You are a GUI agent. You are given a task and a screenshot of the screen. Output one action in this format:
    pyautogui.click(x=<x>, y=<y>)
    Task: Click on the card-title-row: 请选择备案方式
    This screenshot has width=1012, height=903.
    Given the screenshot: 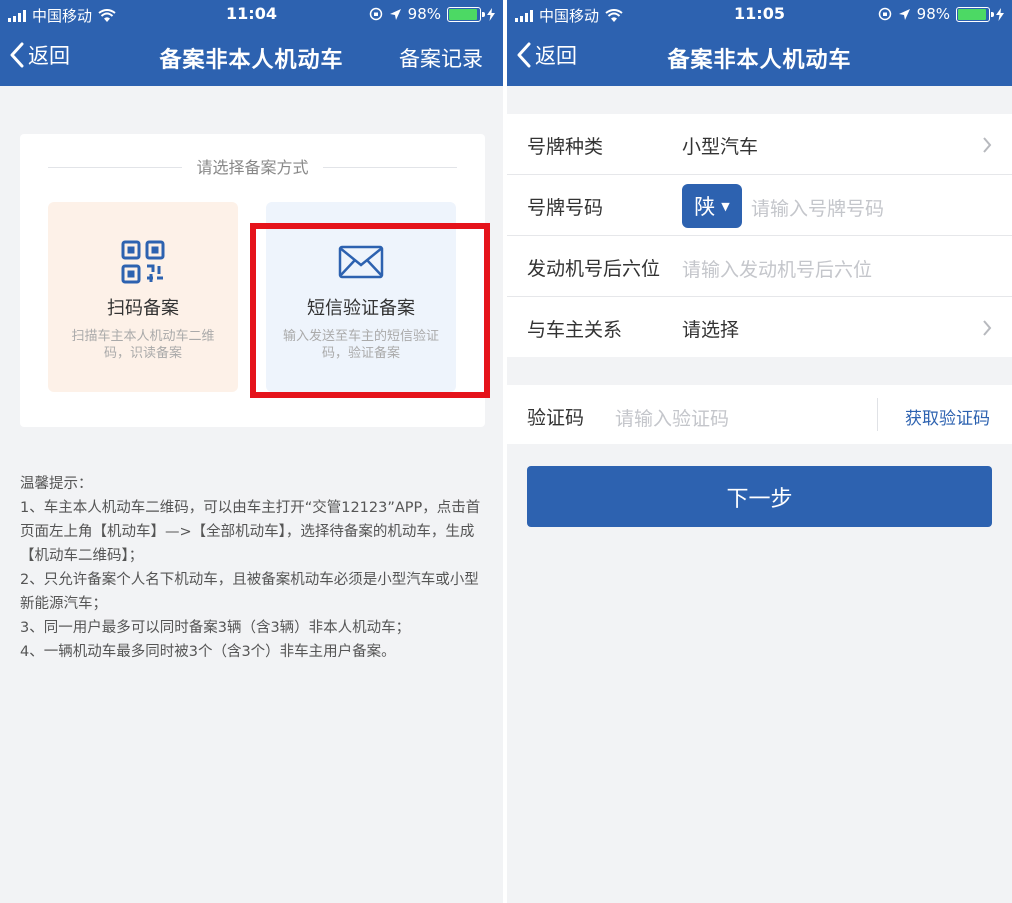 What is the action you would take?
    pyautogui.click(x=252, y=166)
    